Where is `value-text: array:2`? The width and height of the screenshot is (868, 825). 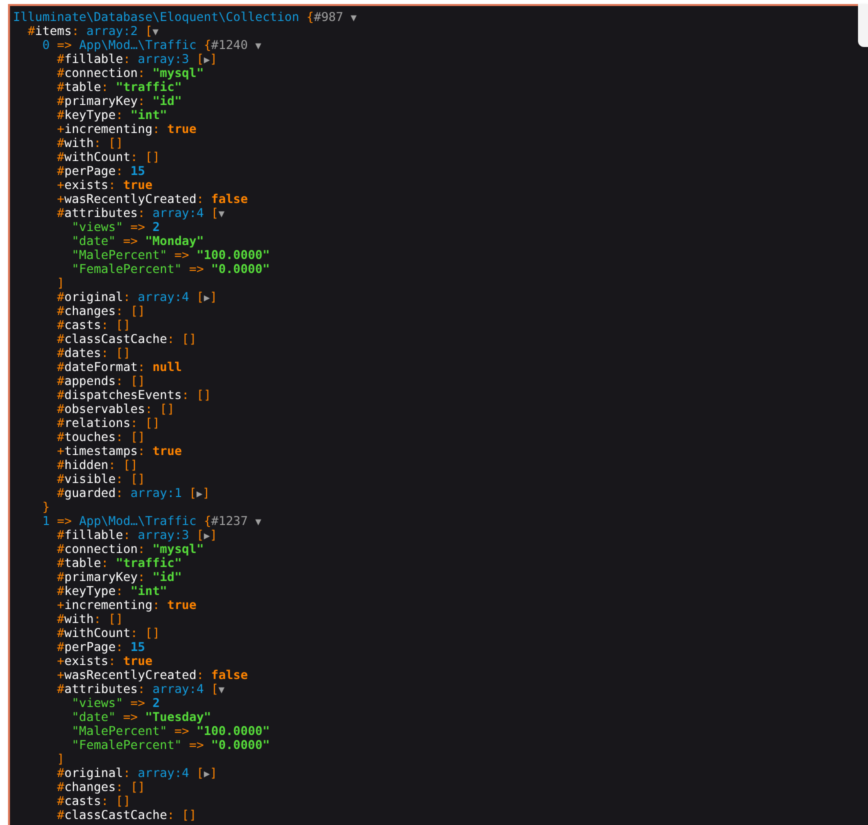
value-text: array:2 is located at coordinates (112, 31).